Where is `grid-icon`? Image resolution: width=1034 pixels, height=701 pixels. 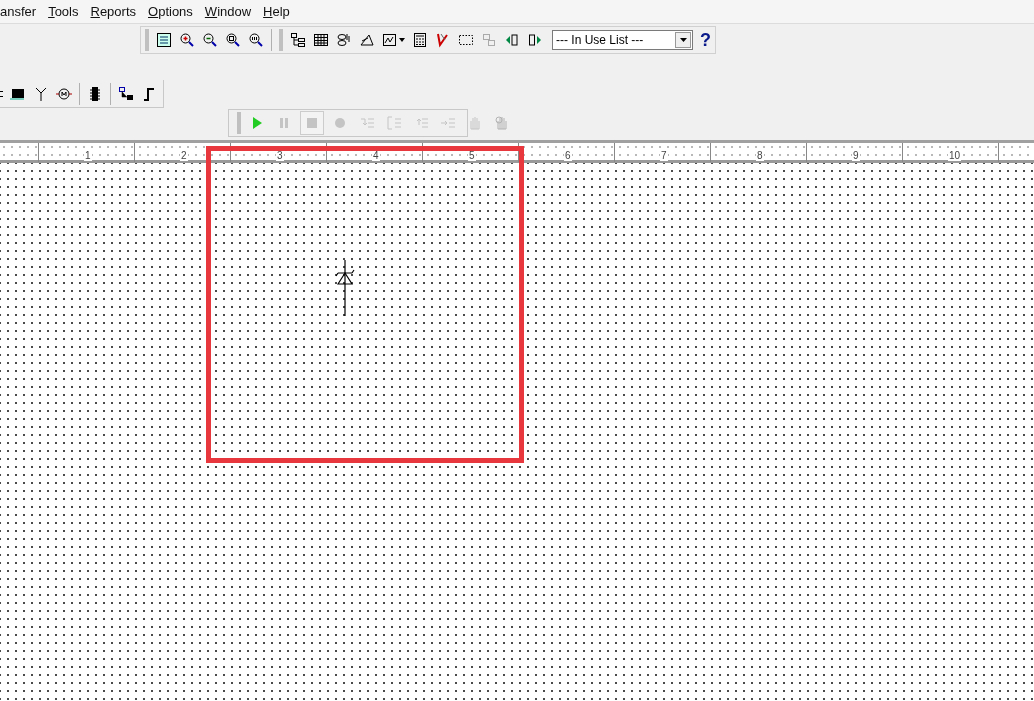 grid-icon is located at coordinates (320, 40).